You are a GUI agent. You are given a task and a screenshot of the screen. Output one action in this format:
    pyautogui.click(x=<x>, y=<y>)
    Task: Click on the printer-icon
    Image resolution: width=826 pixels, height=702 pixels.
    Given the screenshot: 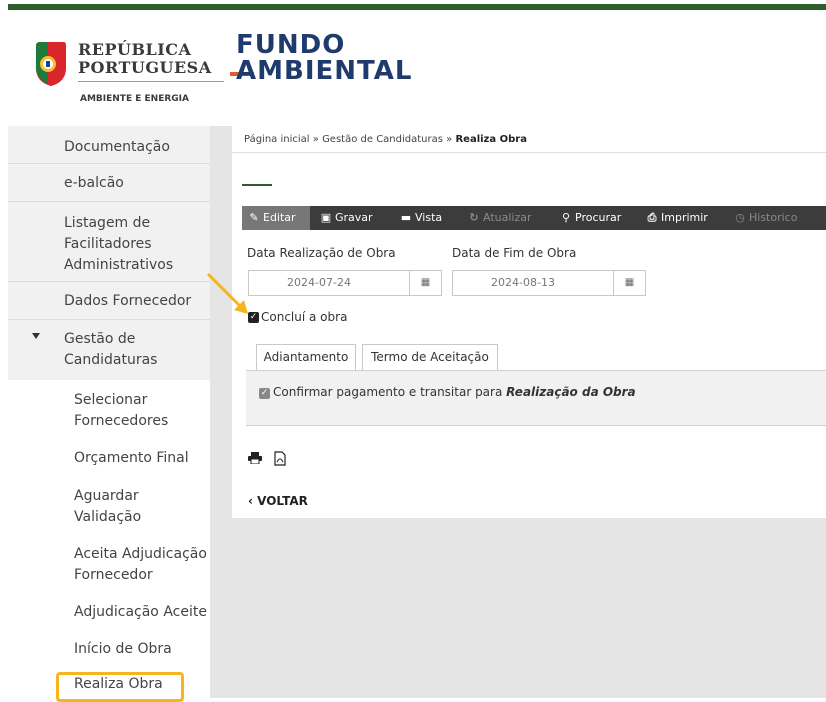 What is the action you would take?
    pyautogui.click(x=255, y=458)
    